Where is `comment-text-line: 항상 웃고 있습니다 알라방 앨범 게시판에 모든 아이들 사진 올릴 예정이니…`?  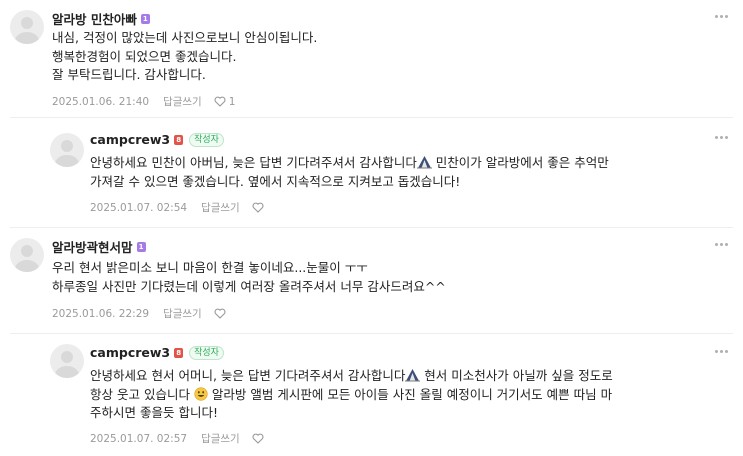 comment-text-line: 항상 웃고 있습니다 알라방 앨범 게시판에 모든 아이들 사진 올릴 예정이니… is located at coordinates (351, 395).